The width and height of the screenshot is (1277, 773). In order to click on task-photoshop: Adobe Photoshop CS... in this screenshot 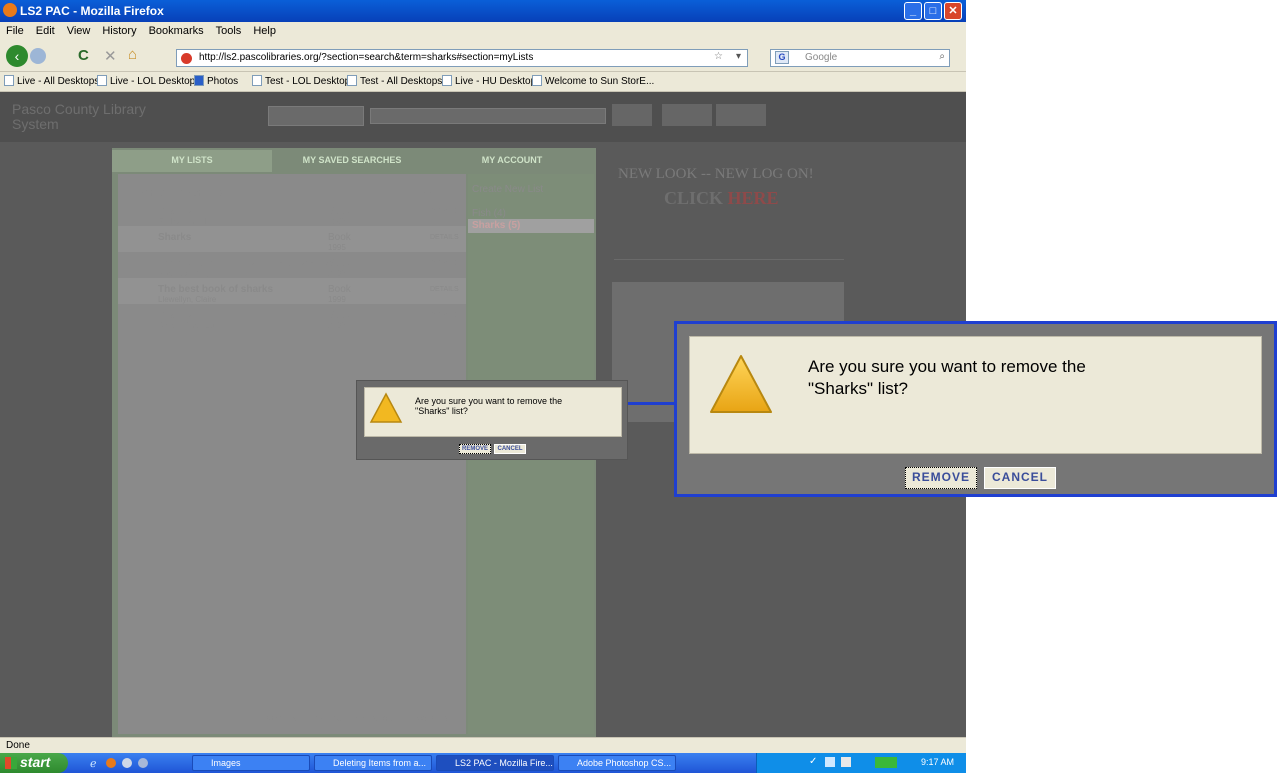, I will do `click(617, 763)`.